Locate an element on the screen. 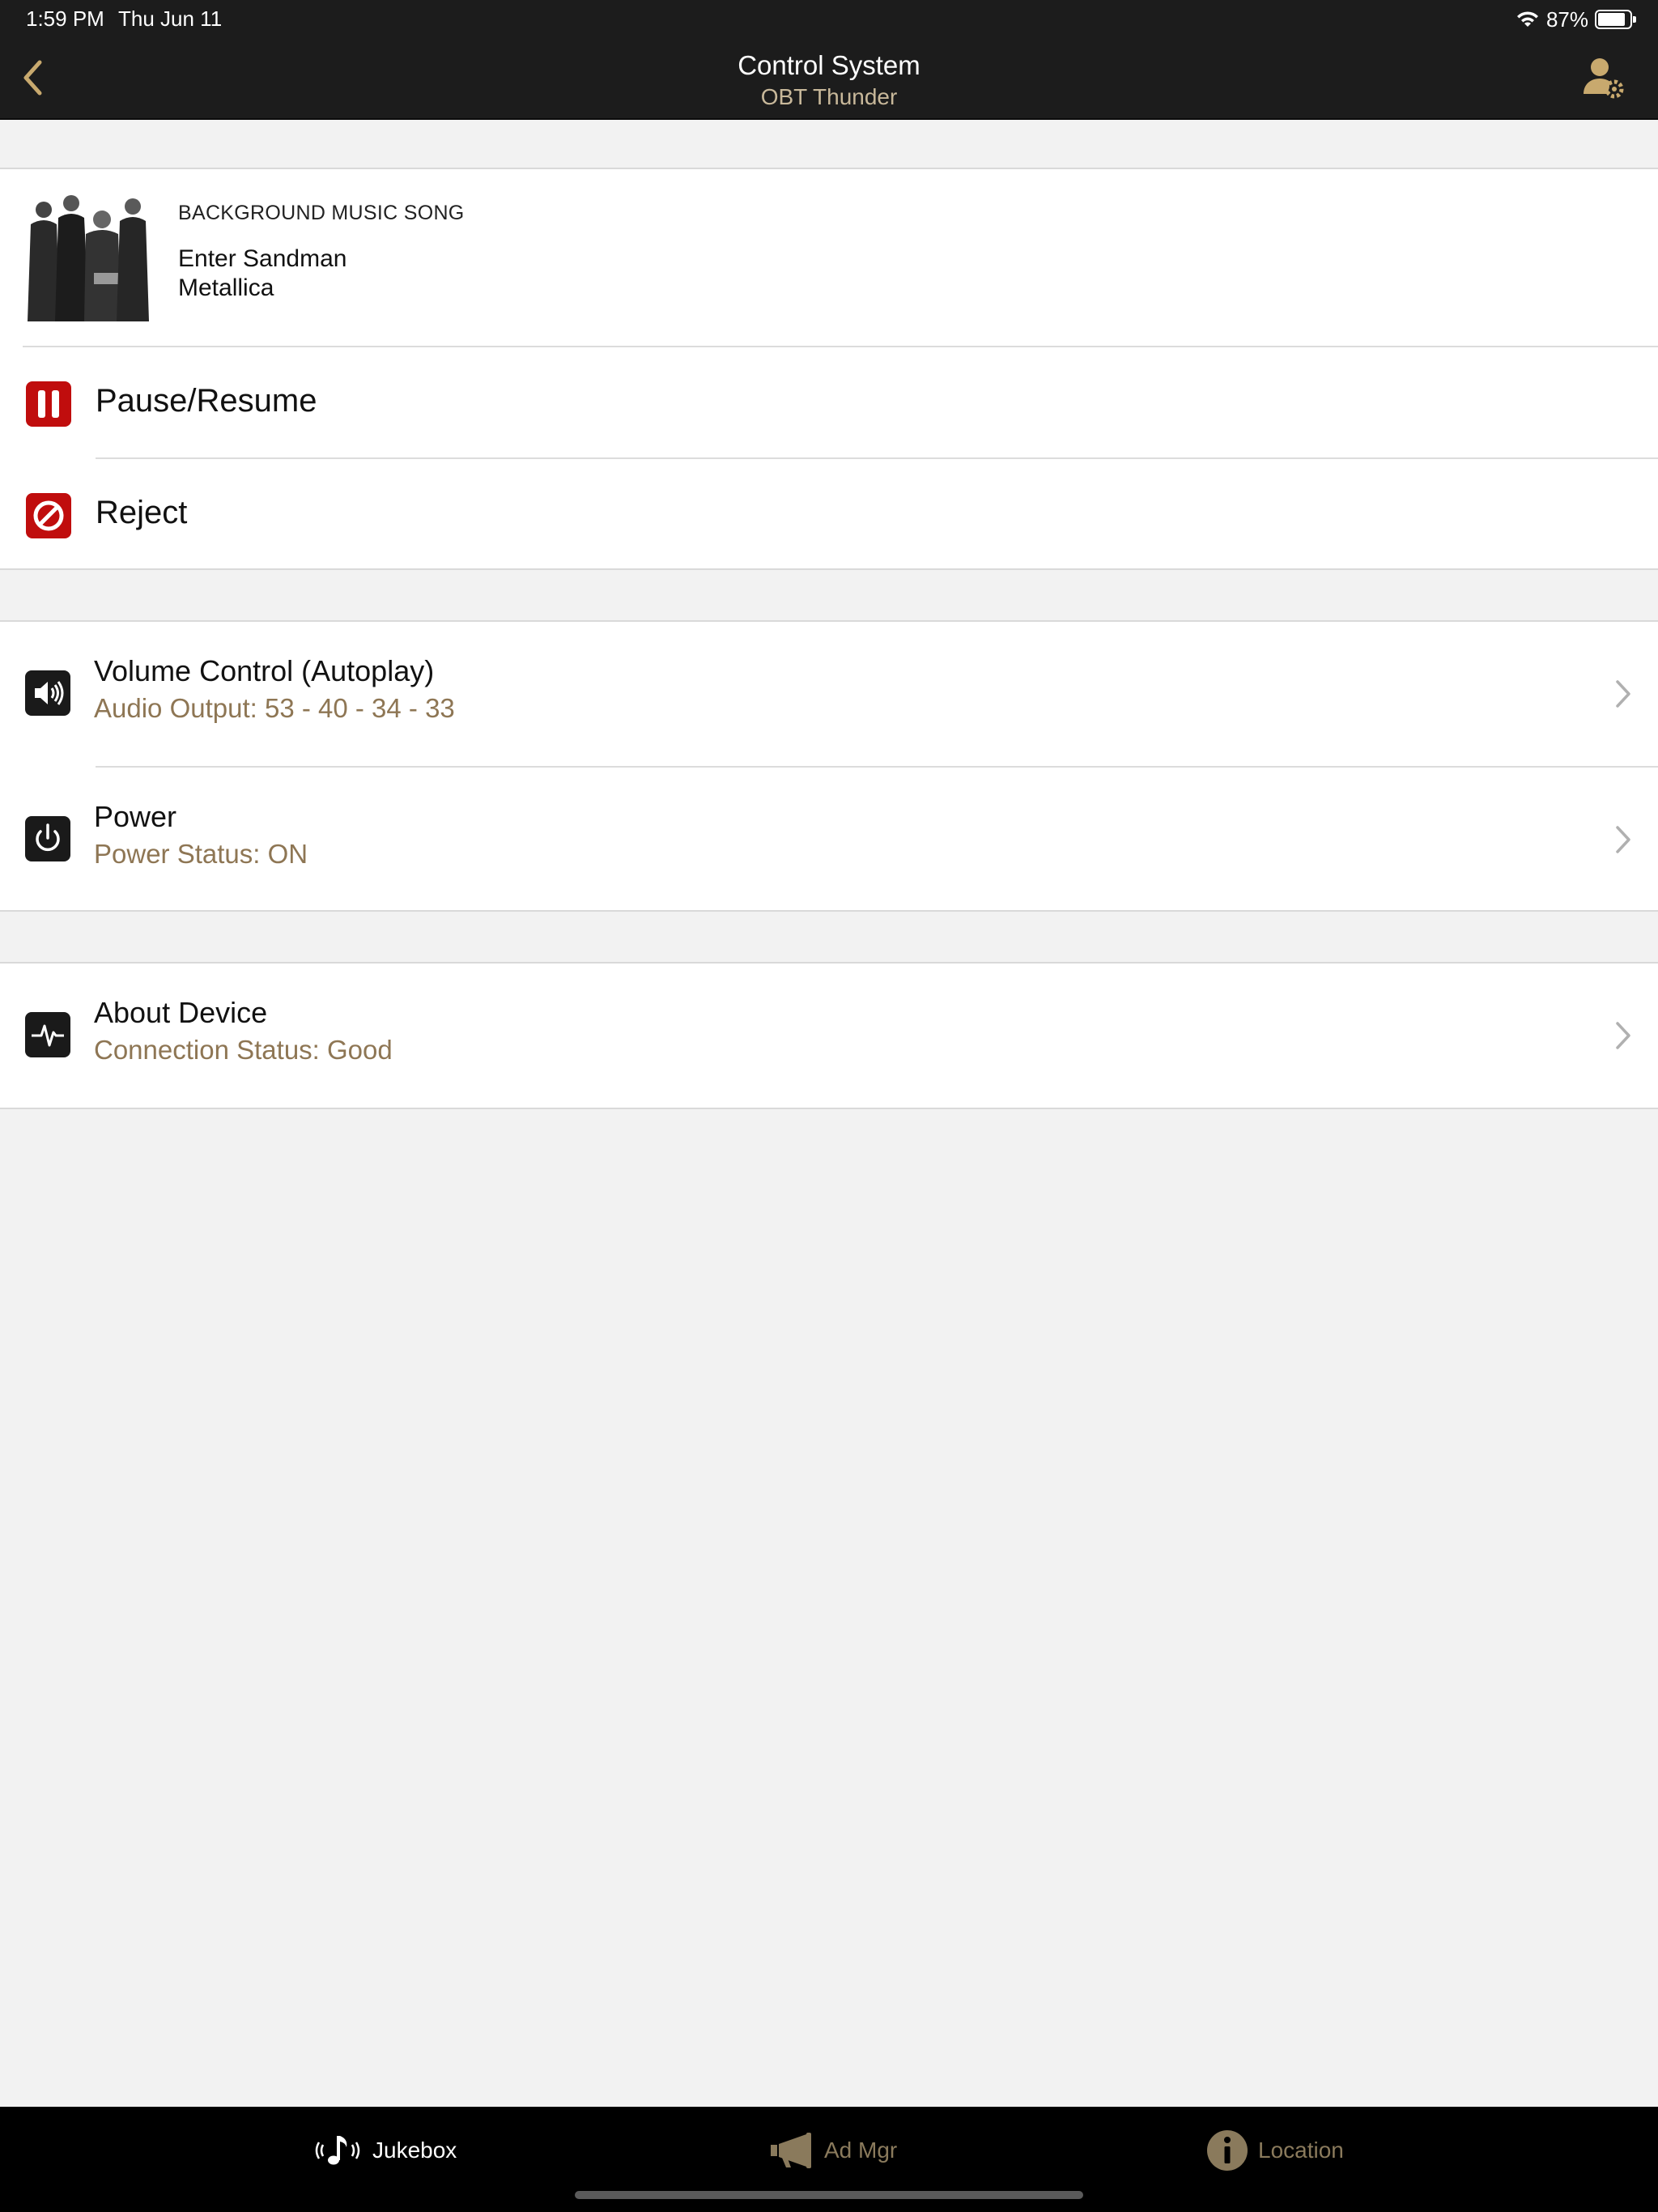 The width and height of the screenshot is (1658, 2212). user-settings-button is located at coordinates (1603, 77).